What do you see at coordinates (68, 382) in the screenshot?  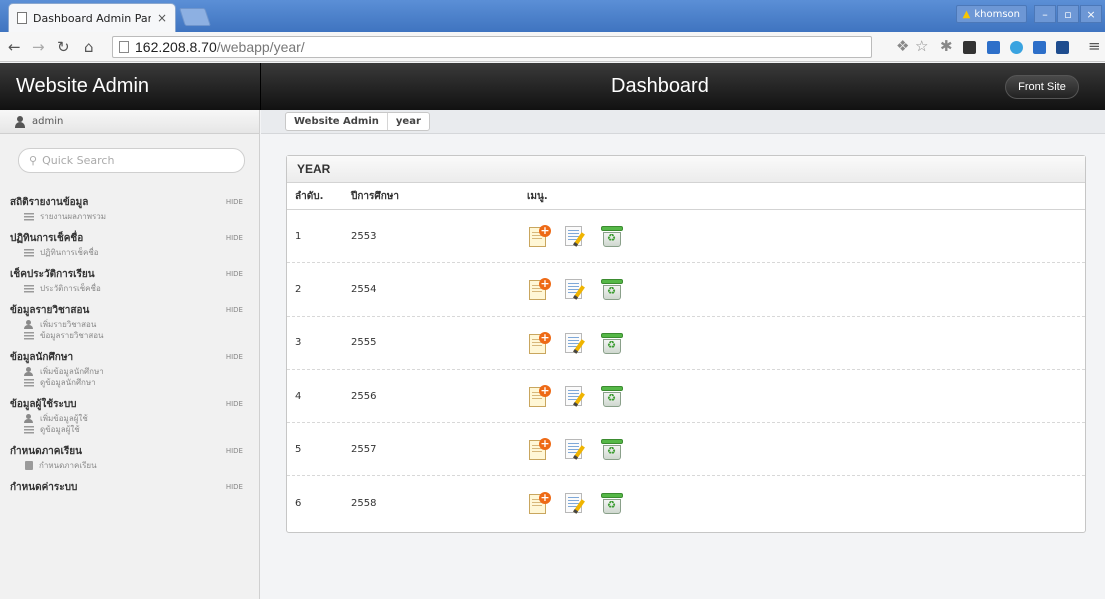 I see `sidebar-item-label: ดูข้อมูลนักศึกษา` at bounding box center [68, 382].